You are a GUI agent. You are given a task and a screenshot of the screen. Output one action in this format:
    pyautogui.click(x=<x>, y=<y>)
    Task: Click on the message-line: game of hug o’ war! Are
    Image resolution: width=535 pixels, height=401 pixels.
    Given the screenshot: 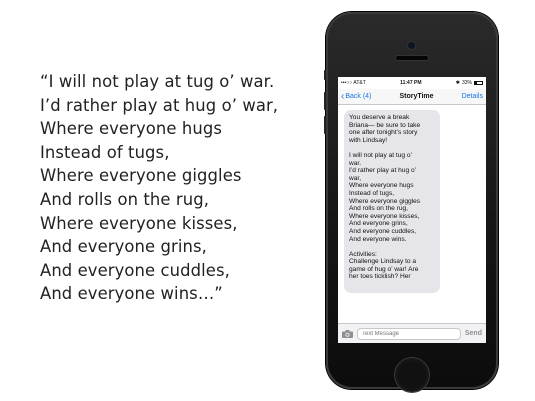 What is the action you would take?
    pyautogui.click(x=384, y=269)
    